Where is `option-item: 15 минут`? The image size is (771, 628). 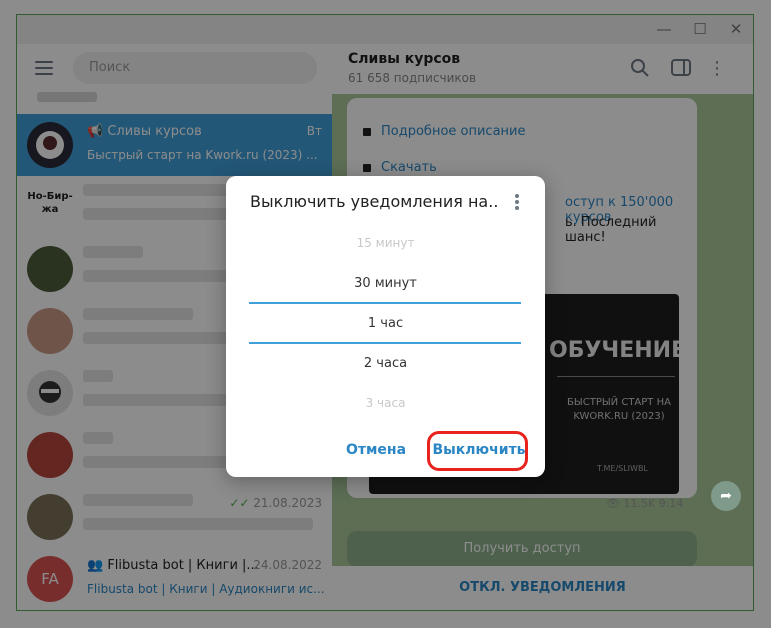
option-item: 15 минут is located at coordinates (385, 243).